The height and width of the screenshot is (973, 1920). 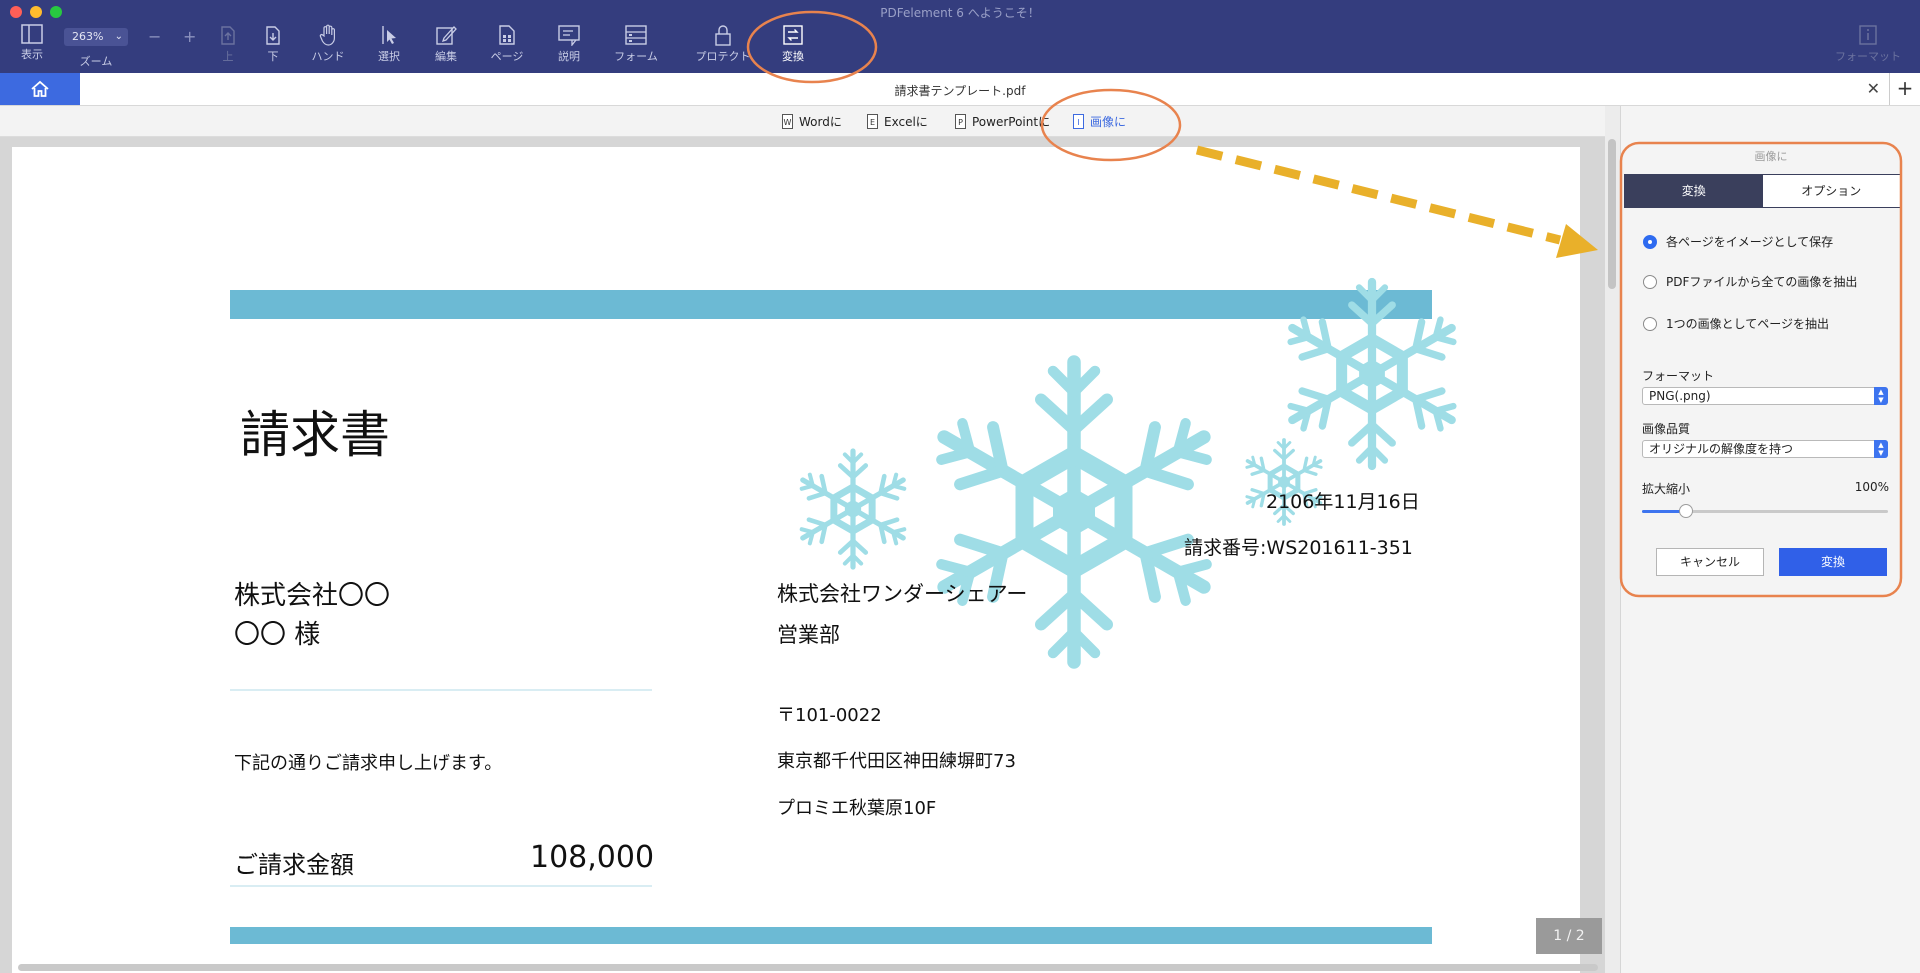 I want to click on option-extract-images: PDFファイルから全ての画像を抽出, so click(x=1750, y=281).